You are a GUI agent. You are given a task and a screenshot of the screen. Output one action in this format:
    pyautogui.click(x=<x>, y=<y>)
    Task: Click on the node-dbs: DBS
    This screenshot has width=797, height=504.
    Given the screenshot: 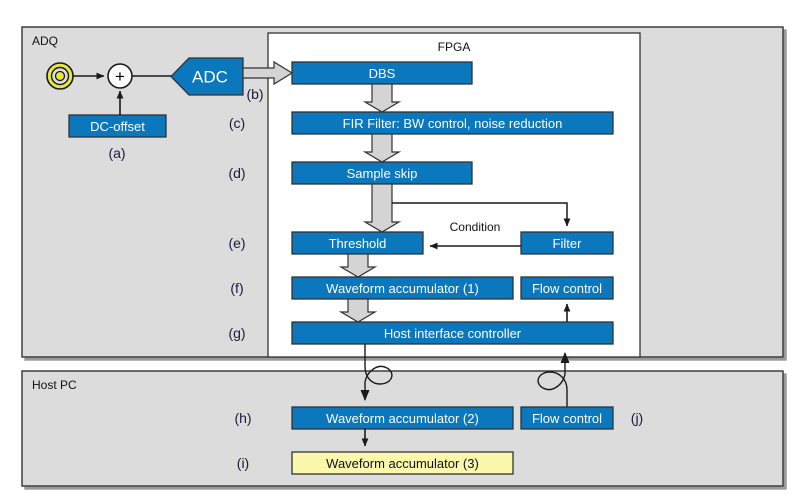 What is the action you would take?
    pyautogui.click(x=382, y=73)
    